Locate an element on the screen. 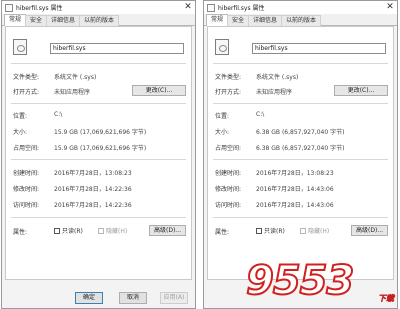 Image resolution: width=400 pixels, height=309 pixels. modified-value: 2016年7月28日，14:22:36 is located at coordinates (93, 189).